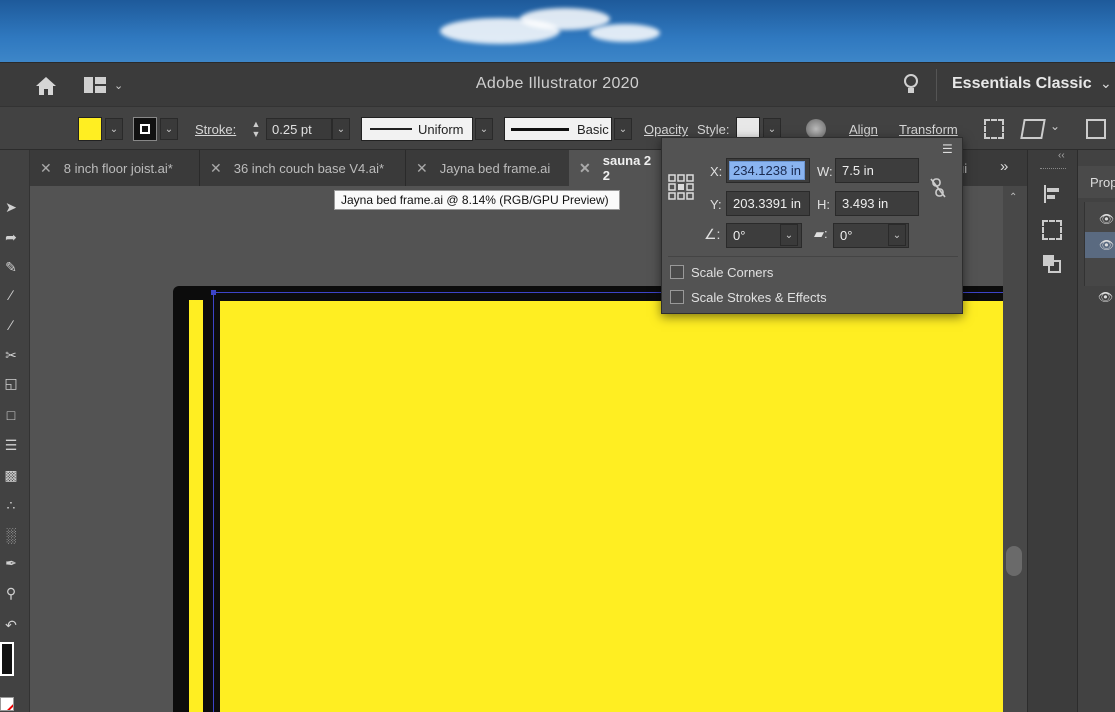 This screenshot has width=1115, height=712. Describe the element at coordinates (1052, 264) in the screenshot. I see `pathfinder-panel-icon` at that location.